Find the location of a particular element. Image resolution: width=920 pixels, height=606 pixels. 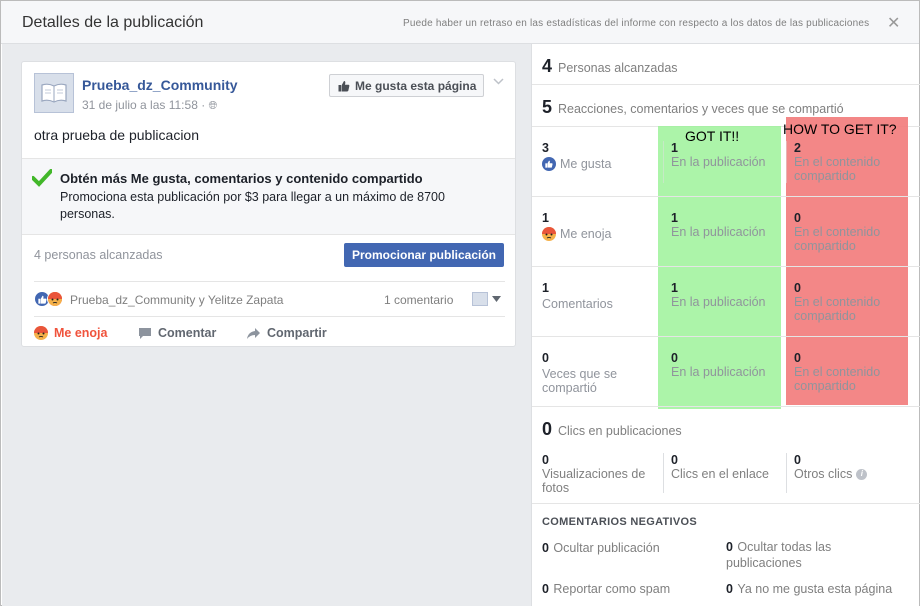

link-clicks: 0 Clics en el enlace is located at coordinates (720, 467).